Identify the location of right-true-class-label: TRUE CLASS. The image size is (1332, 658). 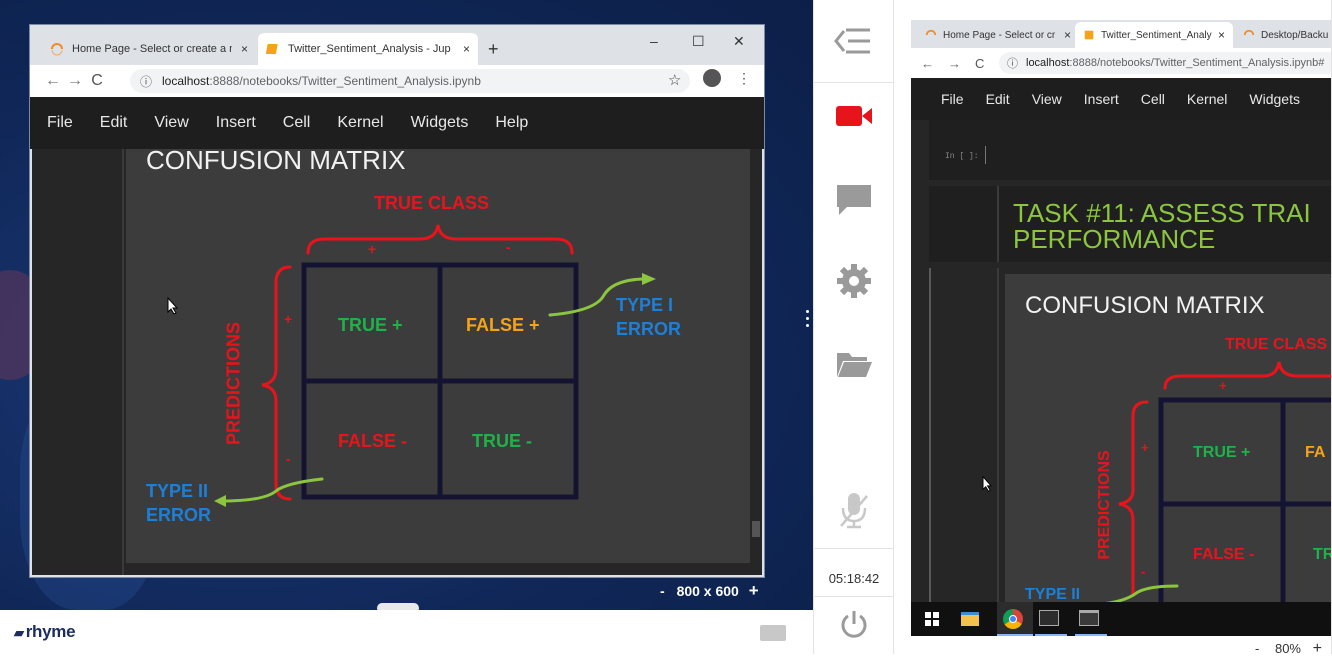
(1276, 344).